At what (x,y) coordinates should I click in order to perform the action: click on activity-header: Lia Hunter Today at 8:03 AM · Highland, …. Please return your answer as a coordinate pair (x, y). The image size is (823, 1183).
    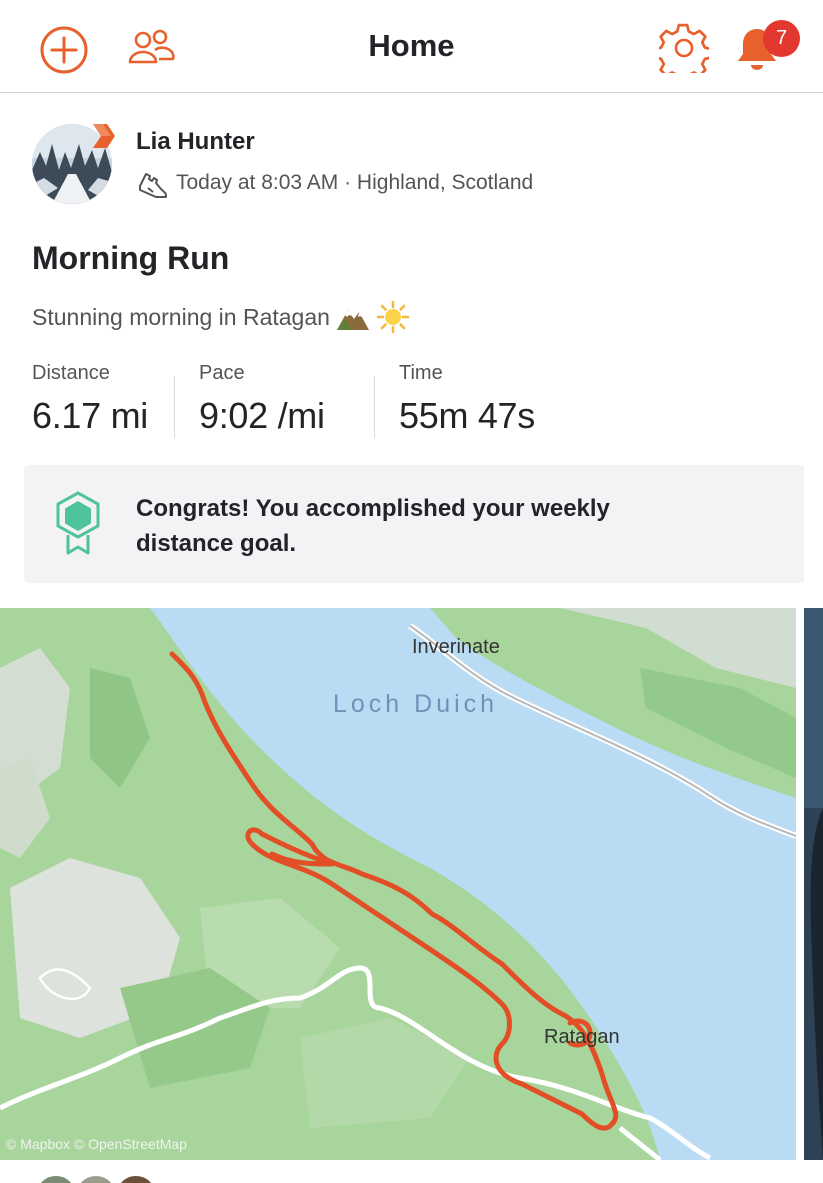
    Looking at the image, I should click on (412, 164).